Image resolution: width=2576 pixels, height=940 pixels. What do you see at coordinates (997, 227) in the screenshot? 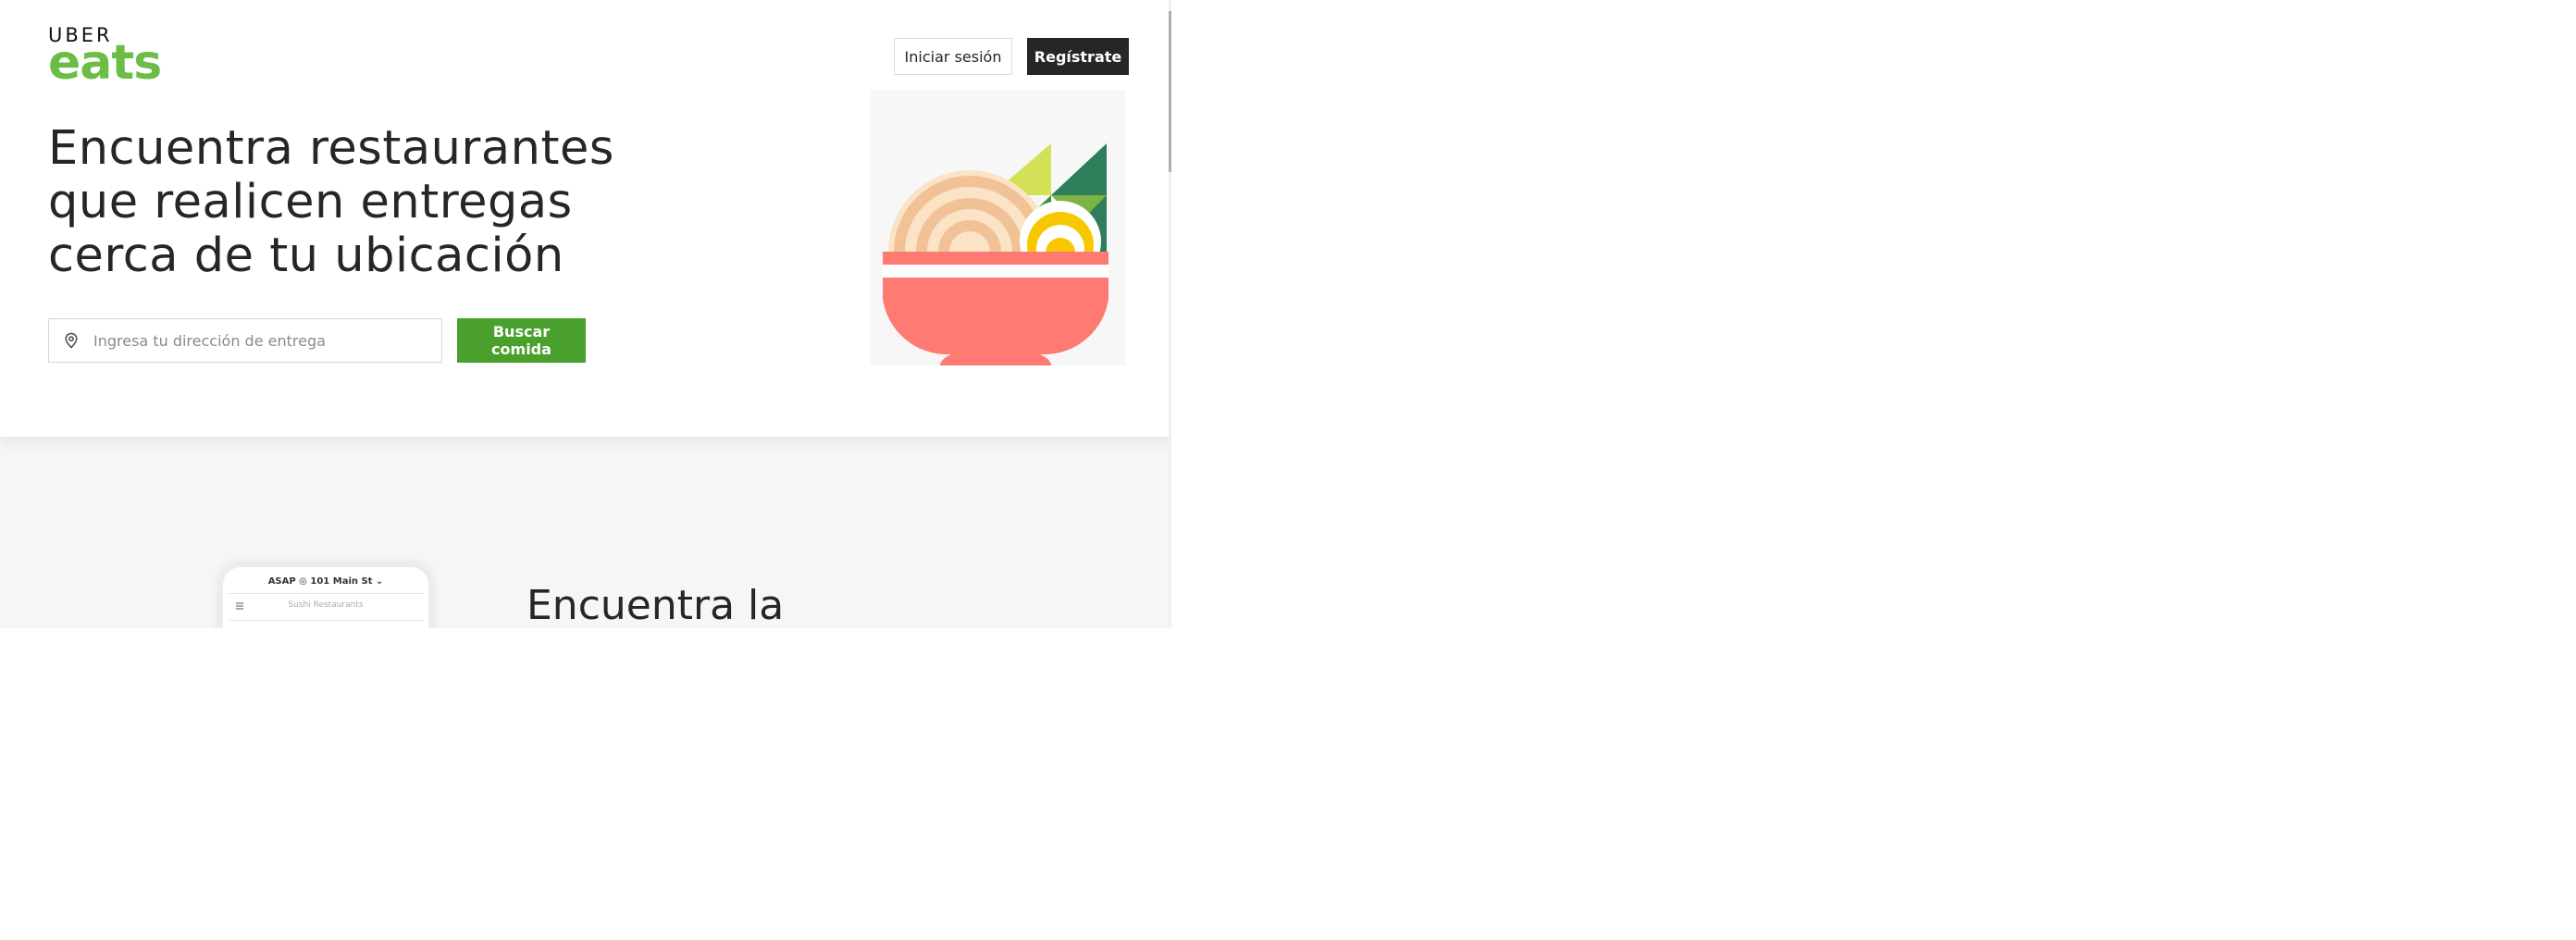
I see `food-bowl-illustration` at bounding box center [997, 227].